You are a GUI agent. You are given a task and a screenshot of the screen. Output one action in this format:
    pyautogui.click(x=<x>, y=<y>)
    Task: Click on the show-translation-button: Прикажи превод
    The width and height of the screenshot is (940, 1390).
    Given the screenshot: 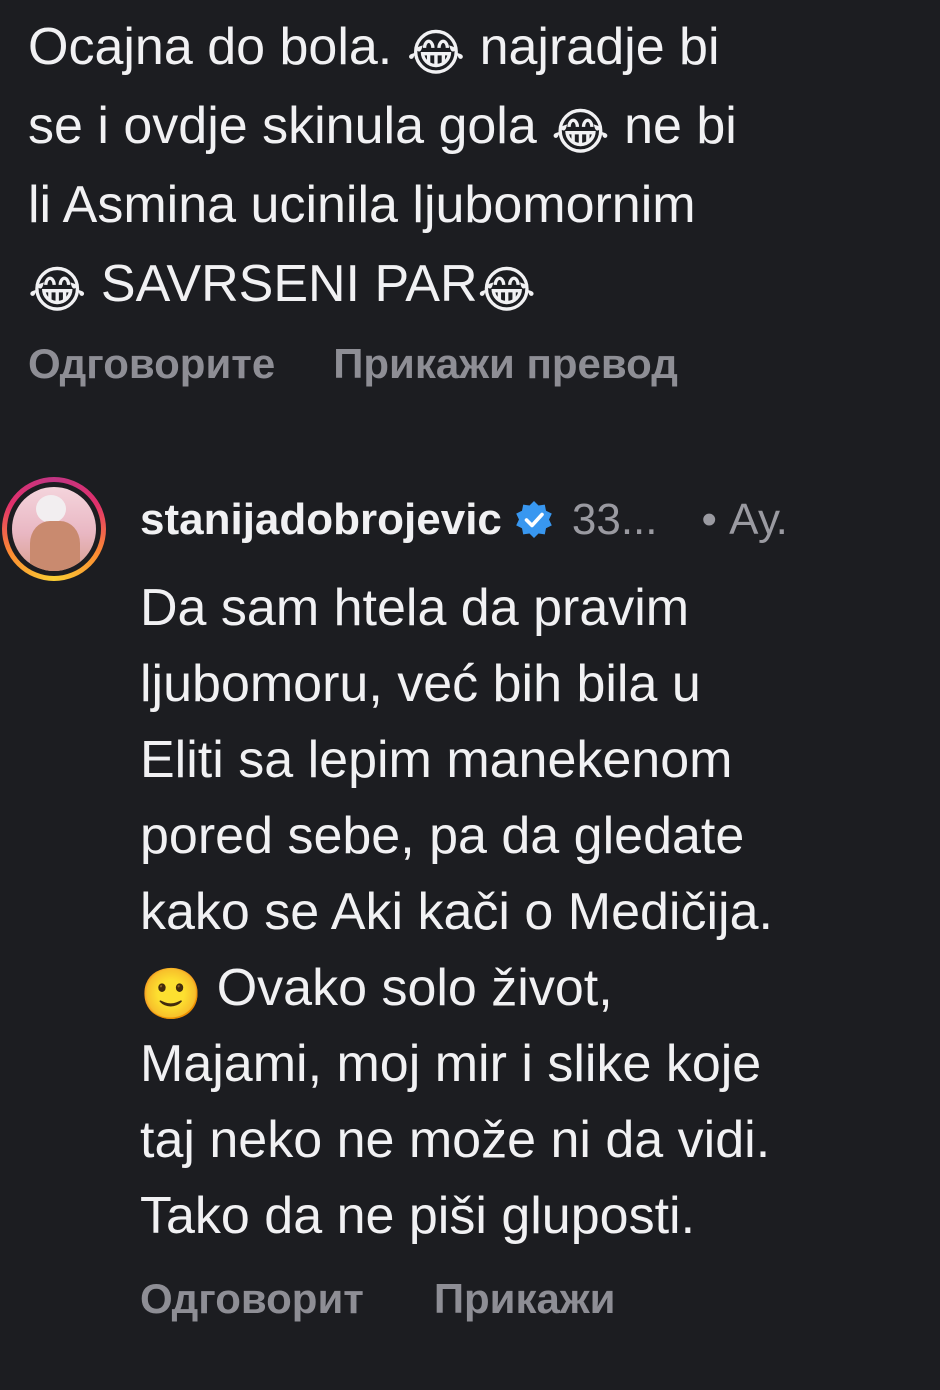 What is the action you would take?
    pyautogui.click(x=505, y=364)
    